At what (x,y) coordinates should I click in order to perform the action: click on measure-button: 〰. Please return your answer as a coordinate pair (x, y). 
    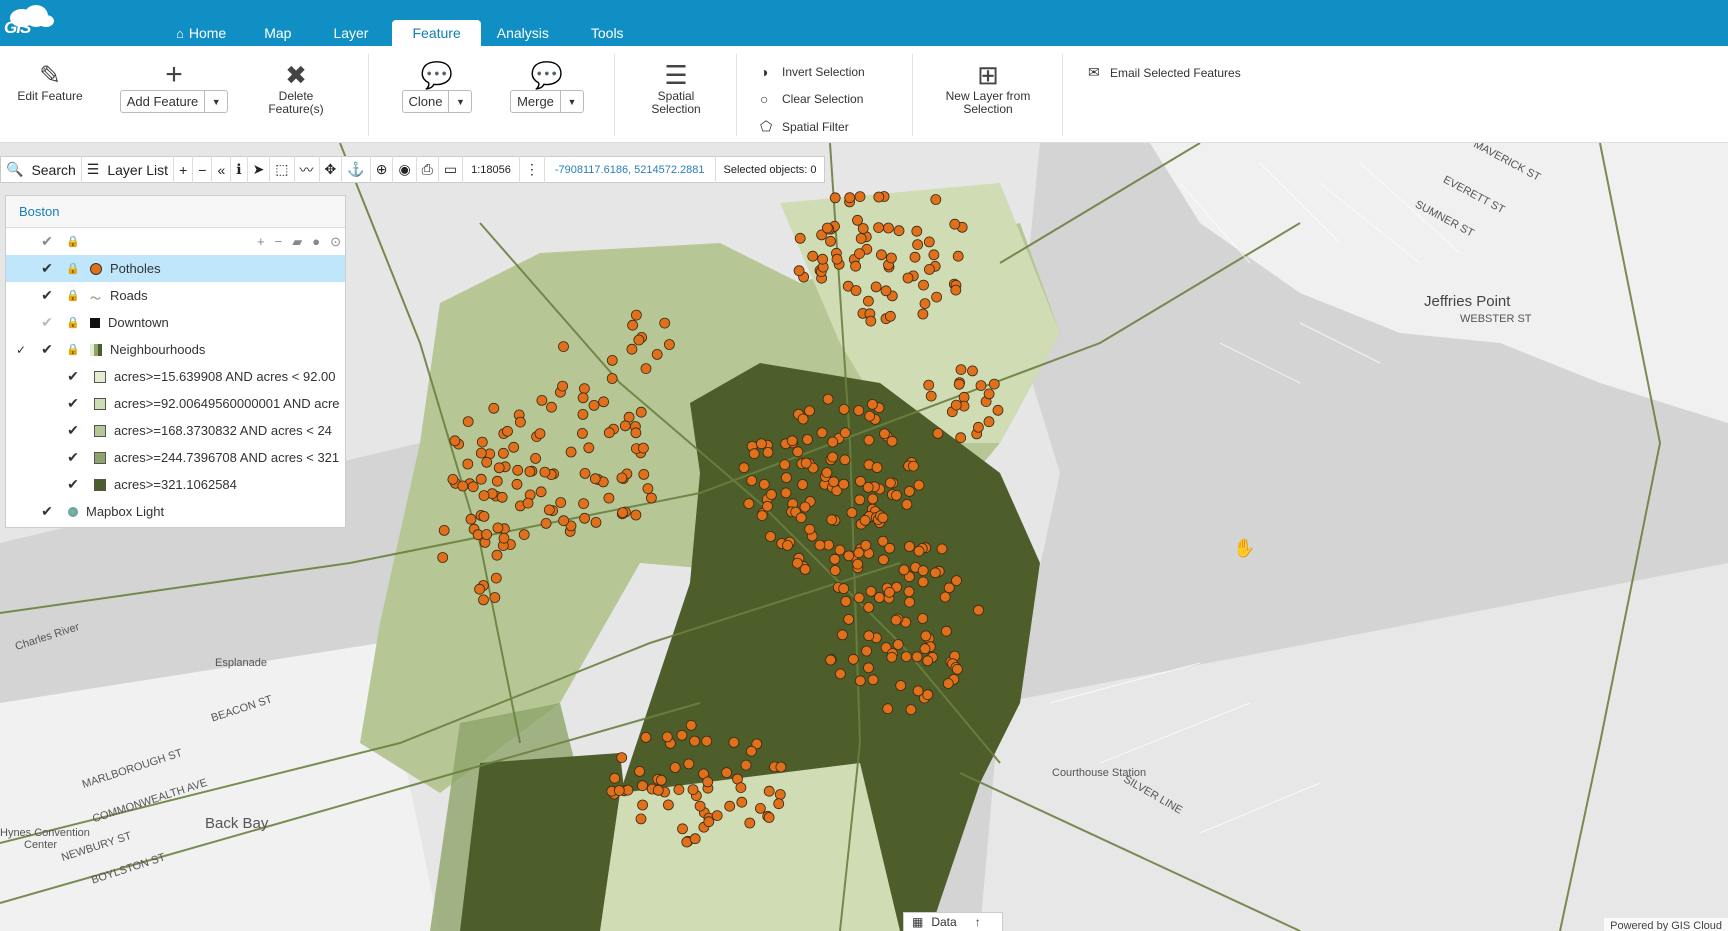
    Looking at the image, I should click on (307, 169).